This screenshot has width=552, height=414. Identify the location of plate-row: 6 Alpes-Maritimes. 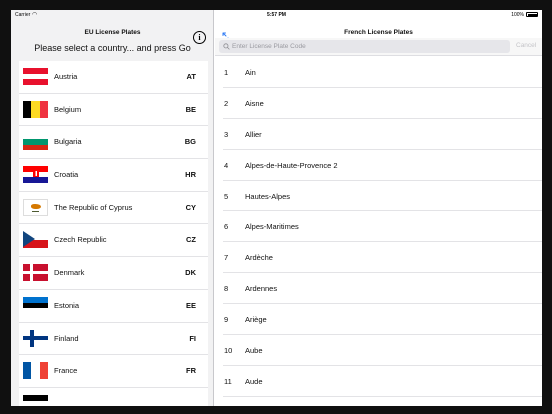
(378, 227).